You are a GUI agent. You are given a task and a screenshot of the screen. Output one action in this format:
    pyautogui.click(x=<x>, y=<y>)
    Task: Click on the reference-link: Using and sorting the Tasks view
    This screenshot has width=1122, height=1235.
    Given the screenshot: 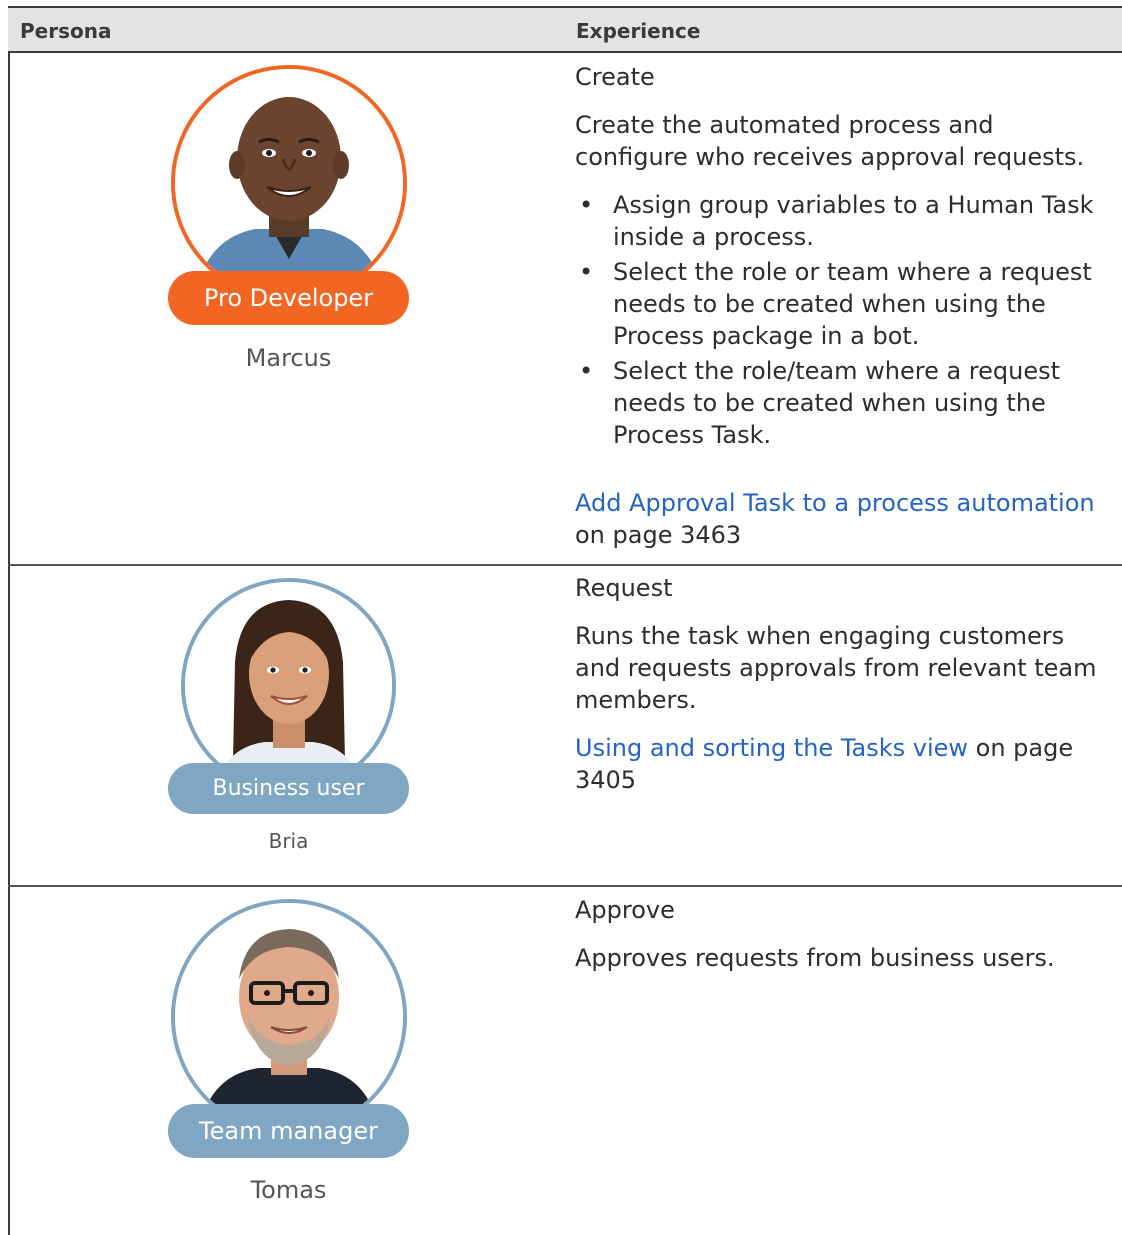 What is the action you would take?
    pyautogui.click(x=771, y=748)
    